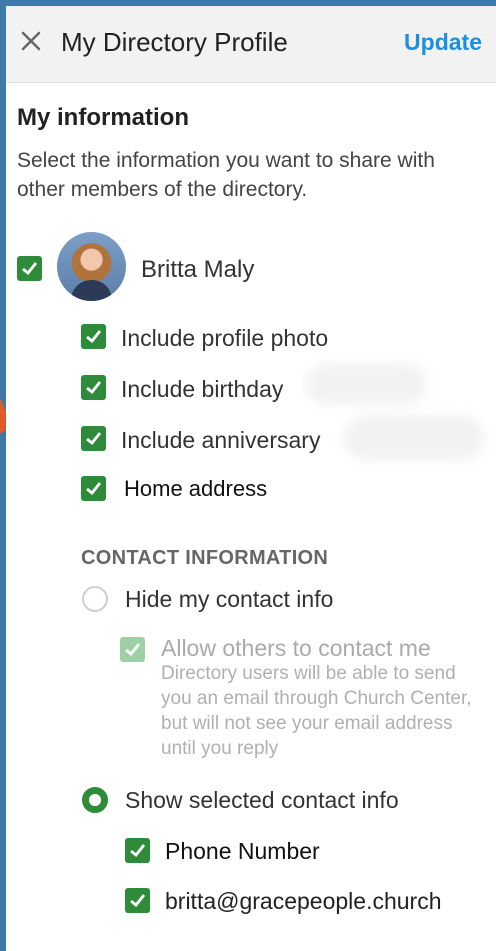 This screenshot has height=951, width=496. I want to click on hide-contact-info-label: Hide my contact info, so click(229, 599).